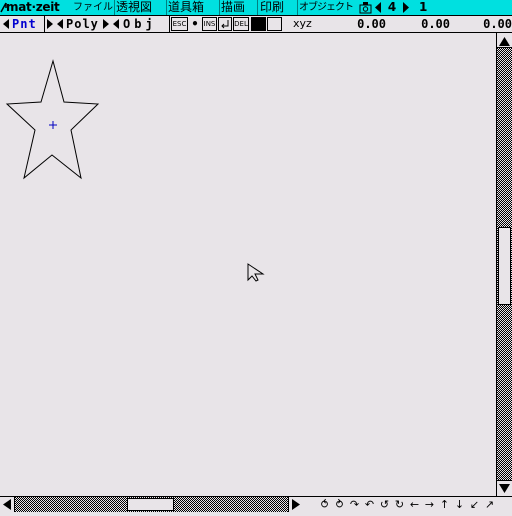  Describe the element at coordinates (302, 23) in the screenshot. I see `coord-label: xyz` at that location.